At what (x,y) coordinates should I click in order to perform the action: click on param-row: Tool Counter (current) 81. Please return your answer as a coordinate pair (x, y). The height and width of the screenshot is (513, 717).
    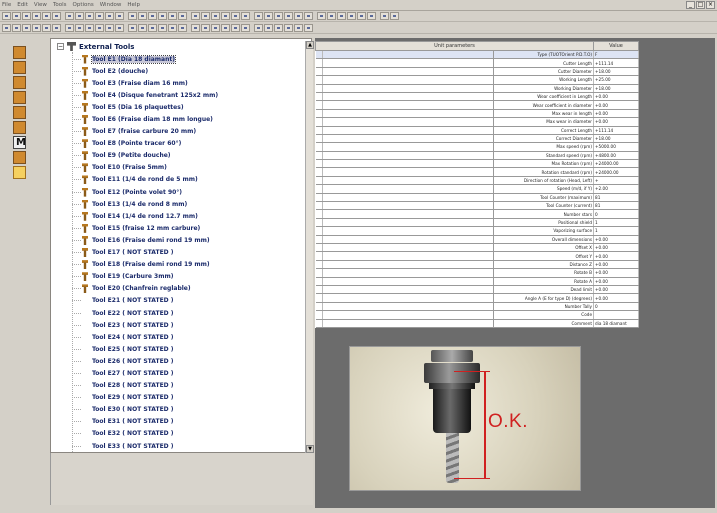
    Looking at the image, I should click on (477, 206).